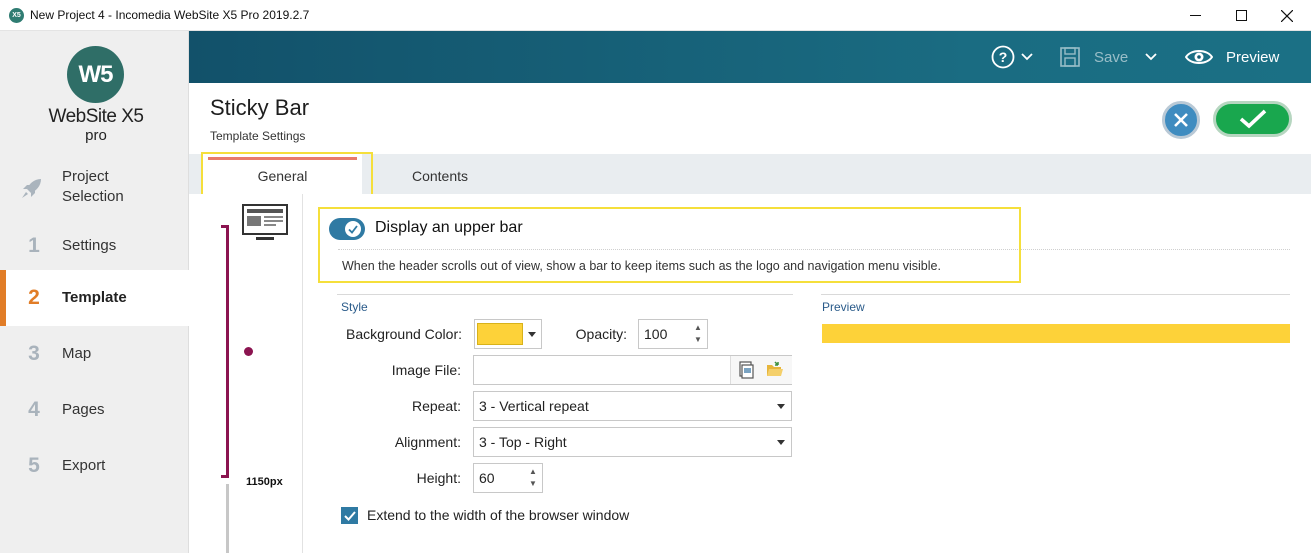  Describe the element at coordinates (248, 351) in the screenshot. I see `breakpoint-marker` at that location.